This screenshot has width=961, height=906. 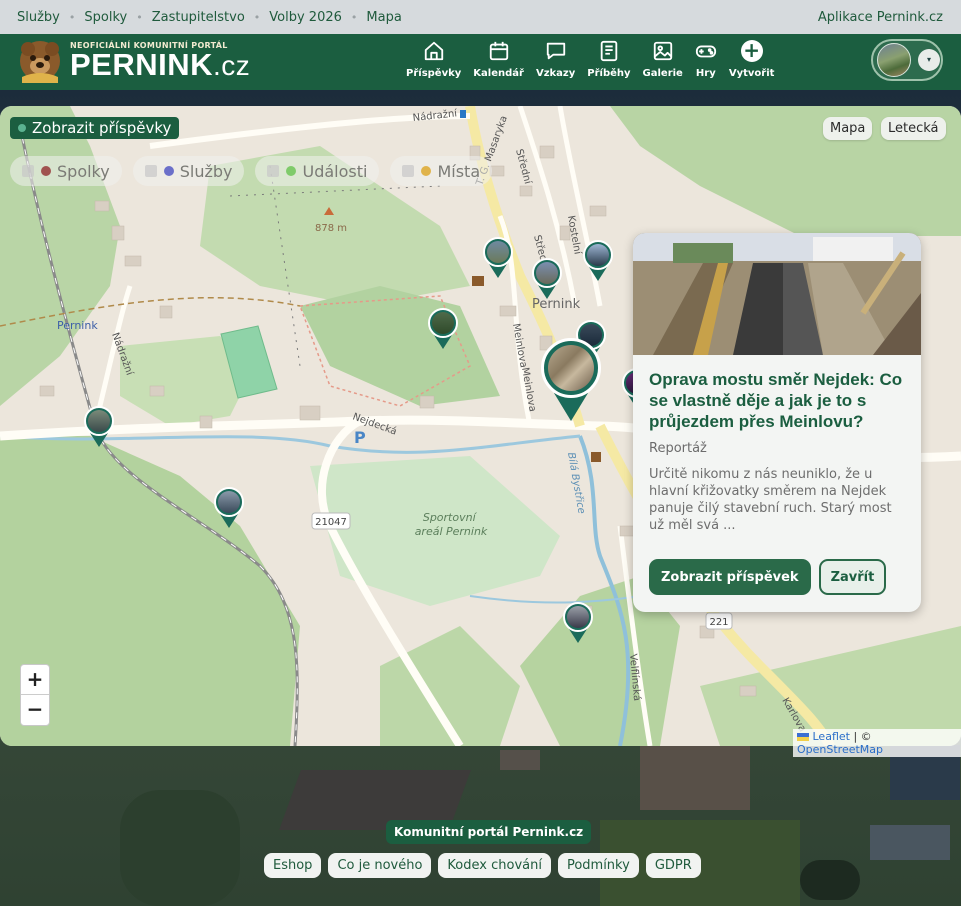 What do you see at coordinates (35, 710) in the screenshot?
I see `zoom-out-button: −` at bounding box center [35, 710].